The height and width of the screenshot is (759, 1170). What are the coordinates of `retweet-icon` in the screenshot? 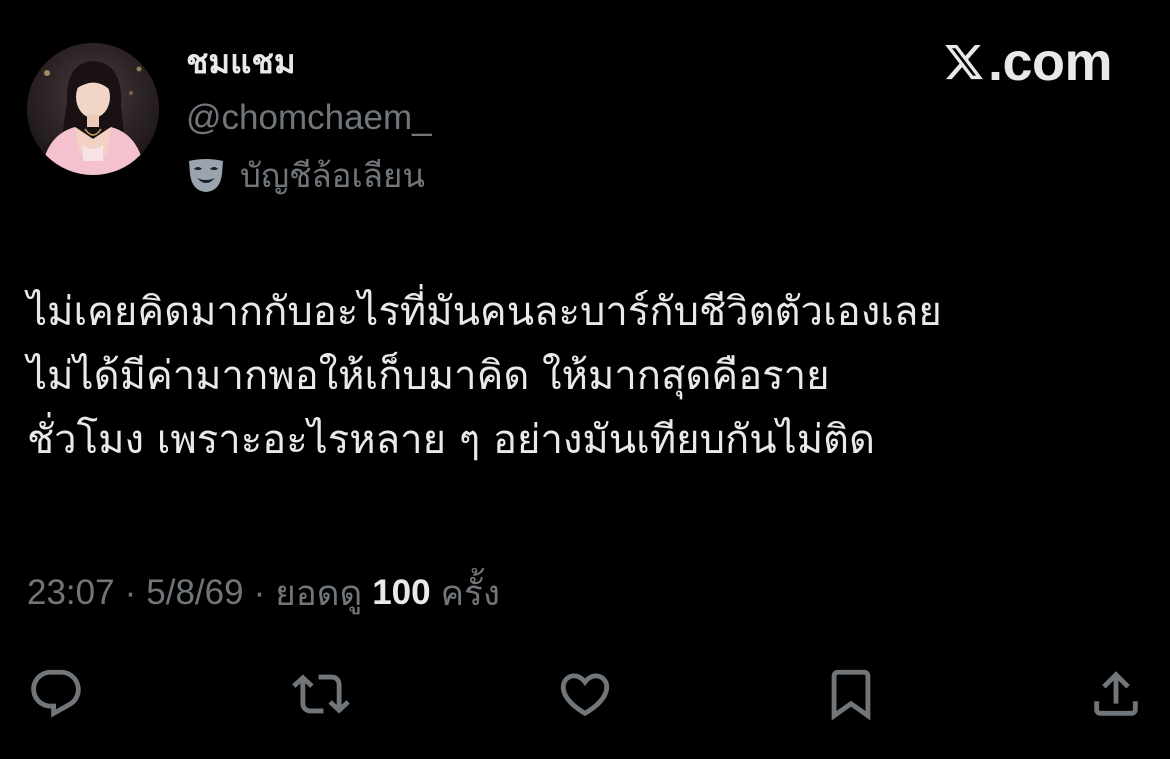 It's located at (321, 694).